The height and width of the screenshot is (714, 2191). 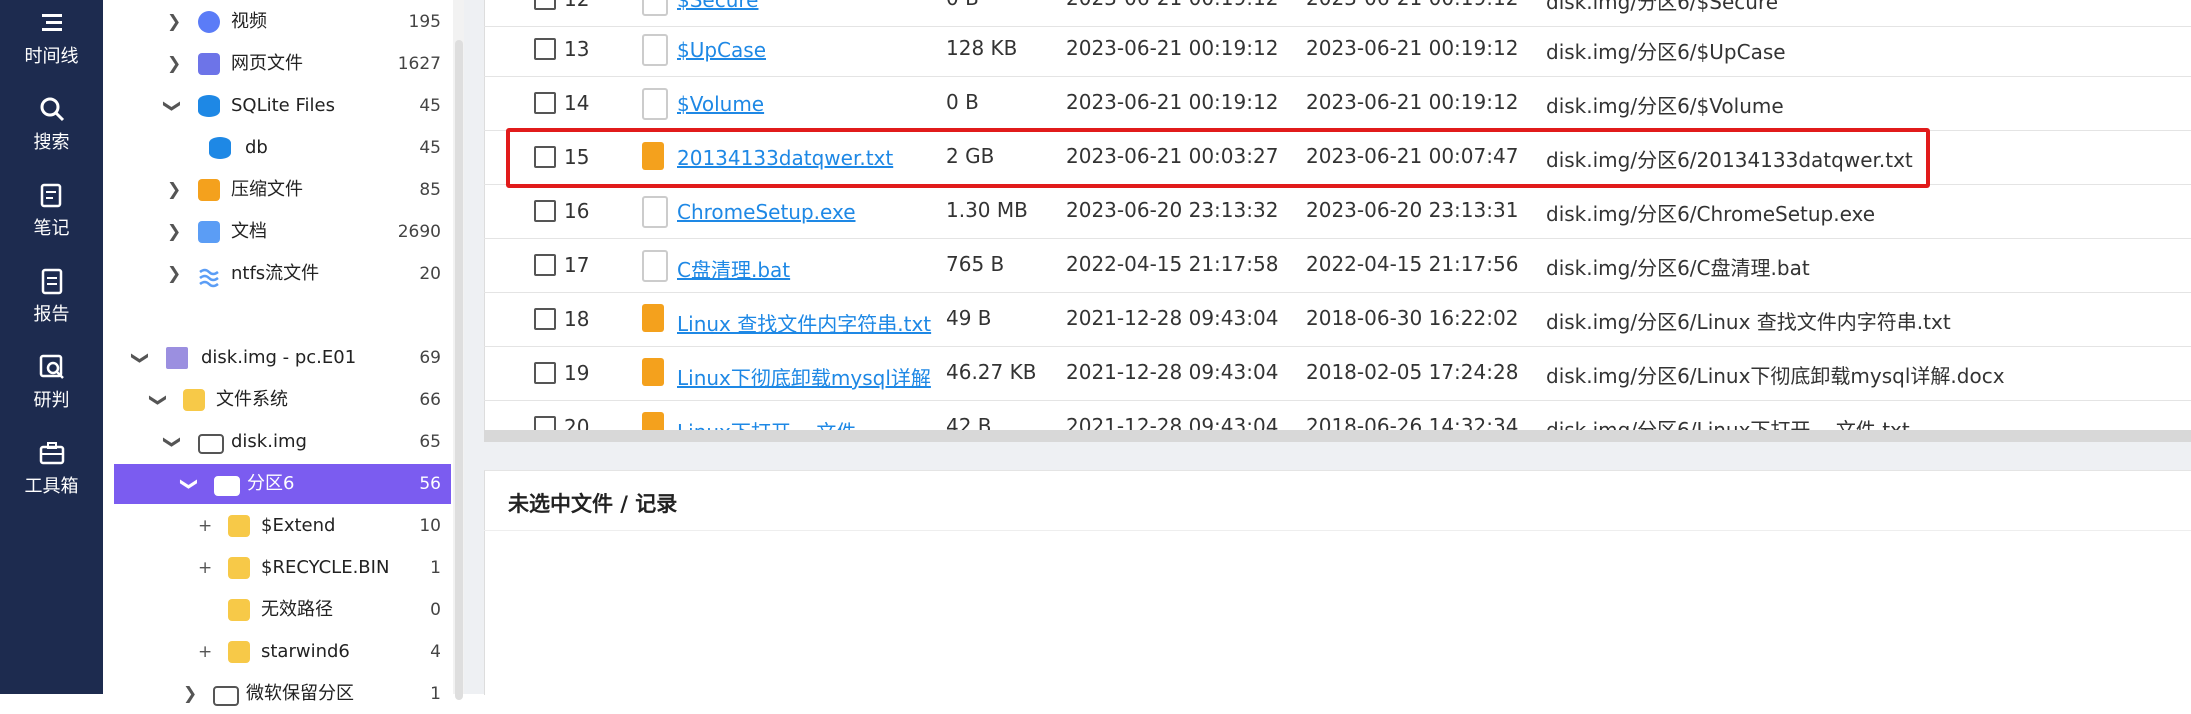 What do you see at coordinates (51, 210) in the screenshot?
I see `rail-item-notes: 笔记` at bounding box center [51, 210].